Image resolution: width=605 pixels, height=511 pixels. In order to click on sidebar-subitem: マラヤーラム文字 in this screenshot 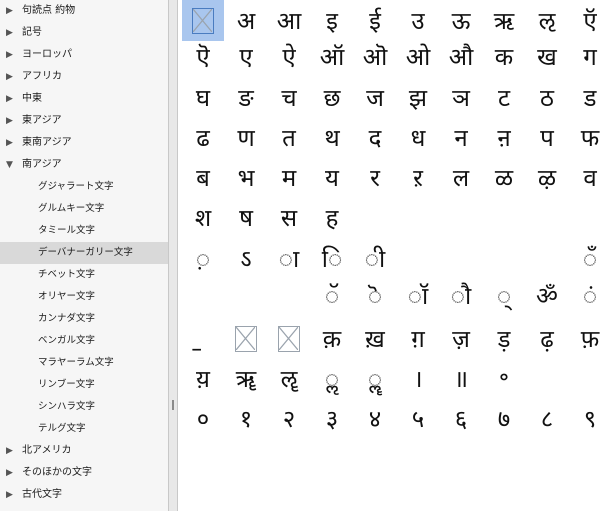, I will do `click(84, 363)`.